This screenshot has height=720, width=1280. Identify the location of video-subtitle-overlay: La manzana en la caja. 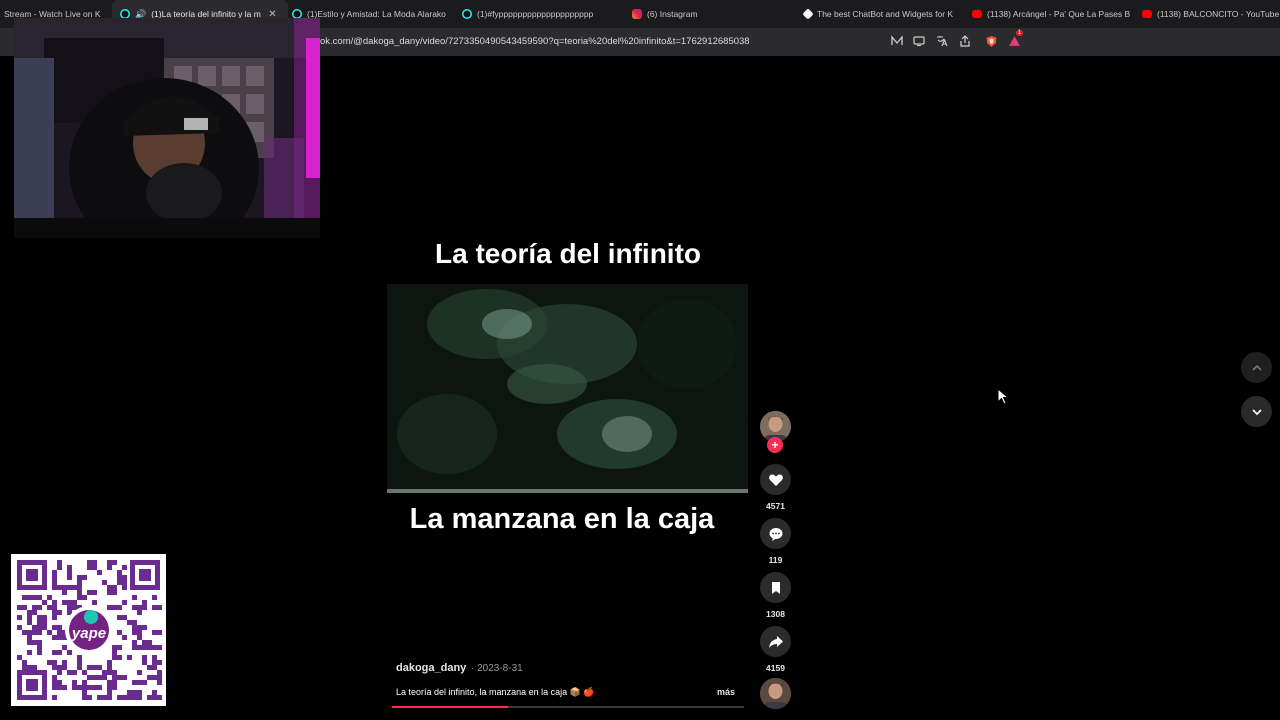
(562, 519).